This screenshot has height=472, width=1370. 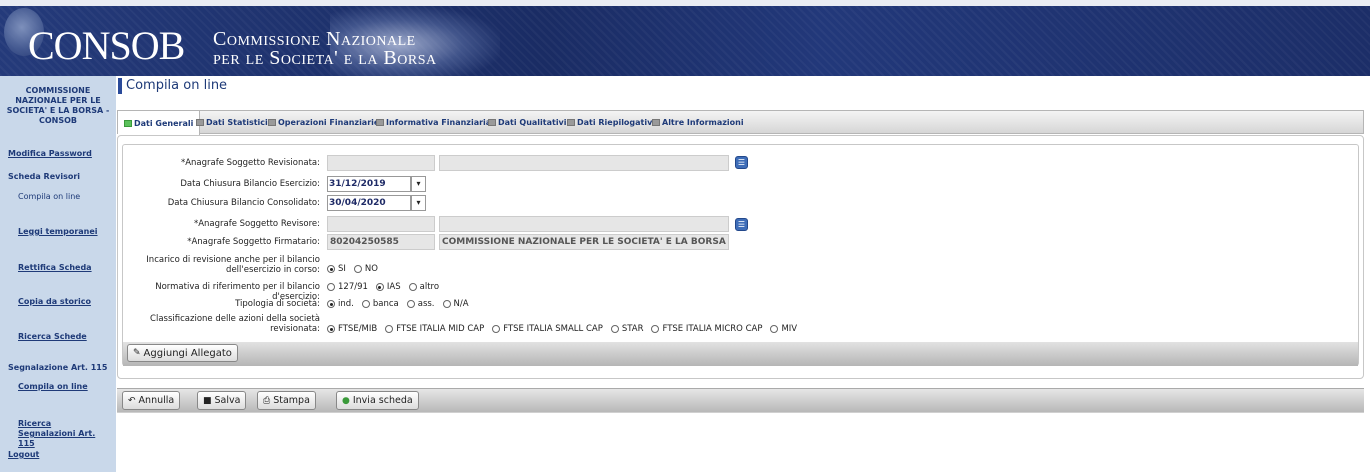 What do you see at coordinates (237, 122) in the screenshot?
I see `tab-label: Dati Statistici` at bounding box center [237, 122].